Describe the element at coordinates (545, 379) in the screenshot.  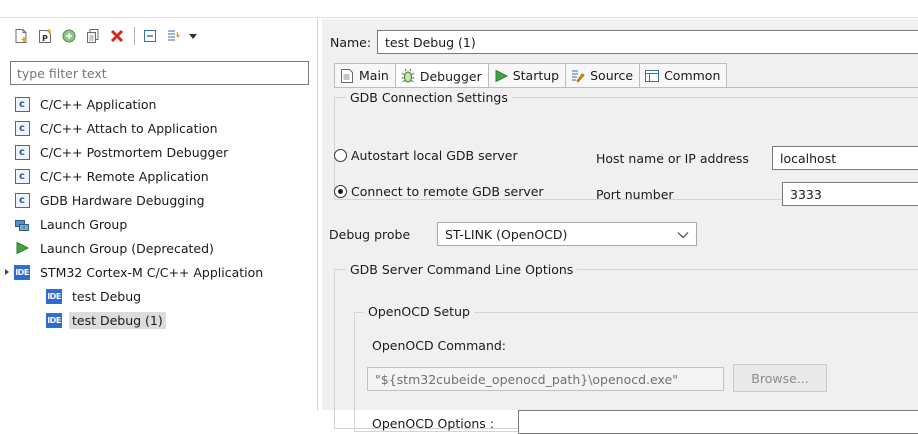
I see `openocd-command-input` at that location.